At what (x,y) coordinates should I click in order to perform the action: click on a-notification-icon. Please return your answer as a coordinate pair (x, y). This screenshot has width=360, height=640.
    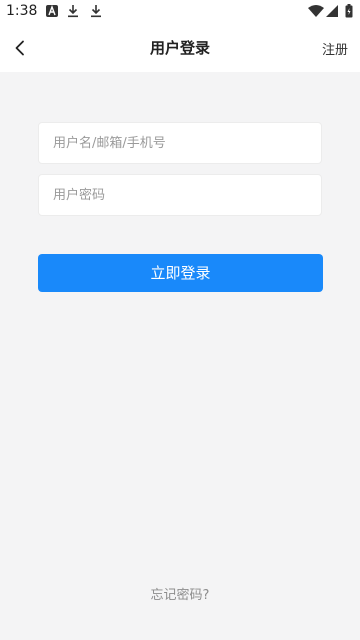
    Looking at the image, I should click on (52, 11).